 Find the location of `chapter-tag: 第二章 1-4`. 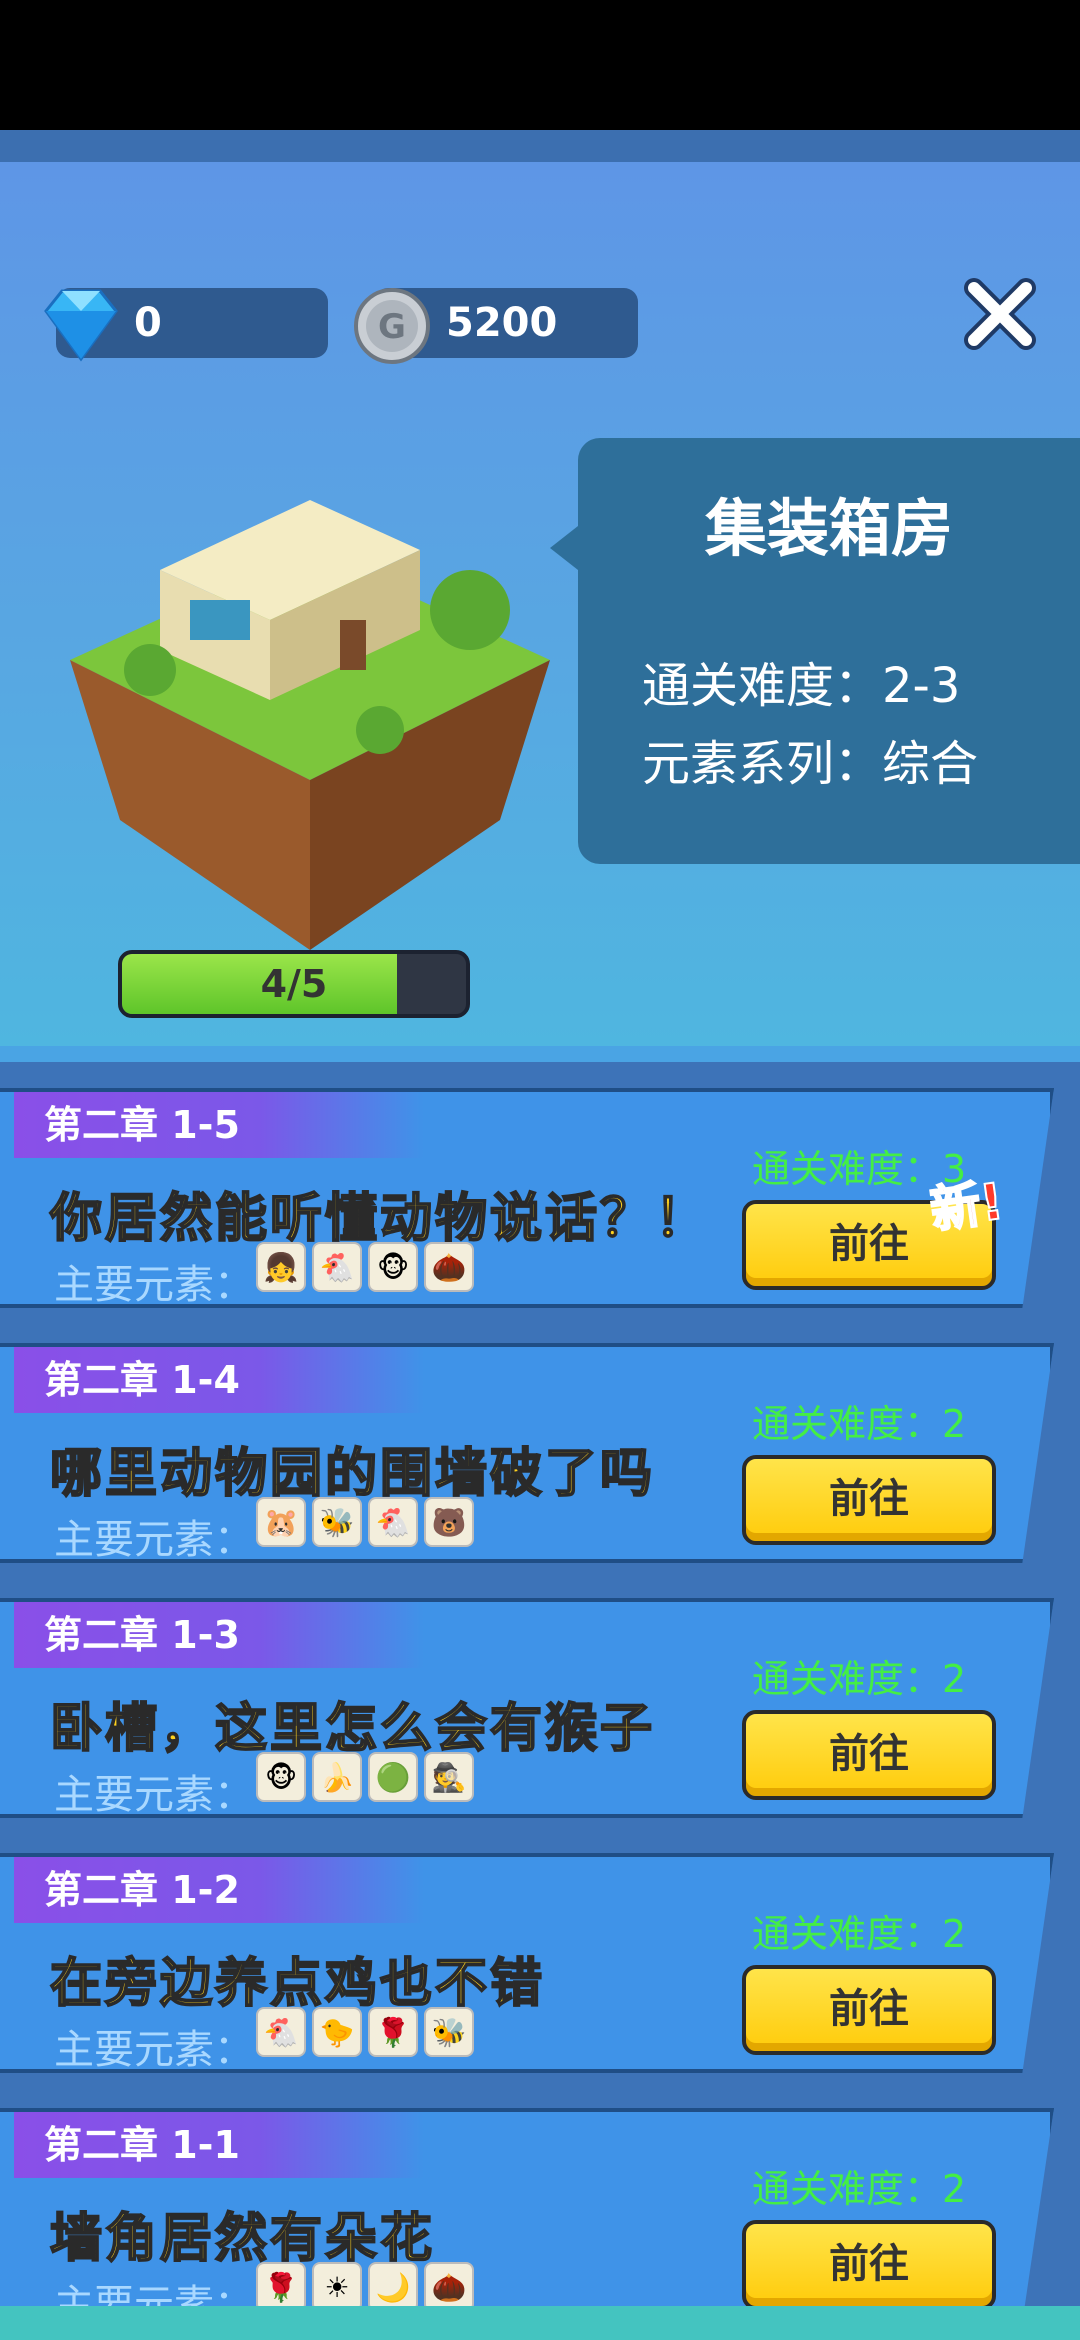

chapter-tag: 第二章 1-4 is located at coordinates (219, 1380).